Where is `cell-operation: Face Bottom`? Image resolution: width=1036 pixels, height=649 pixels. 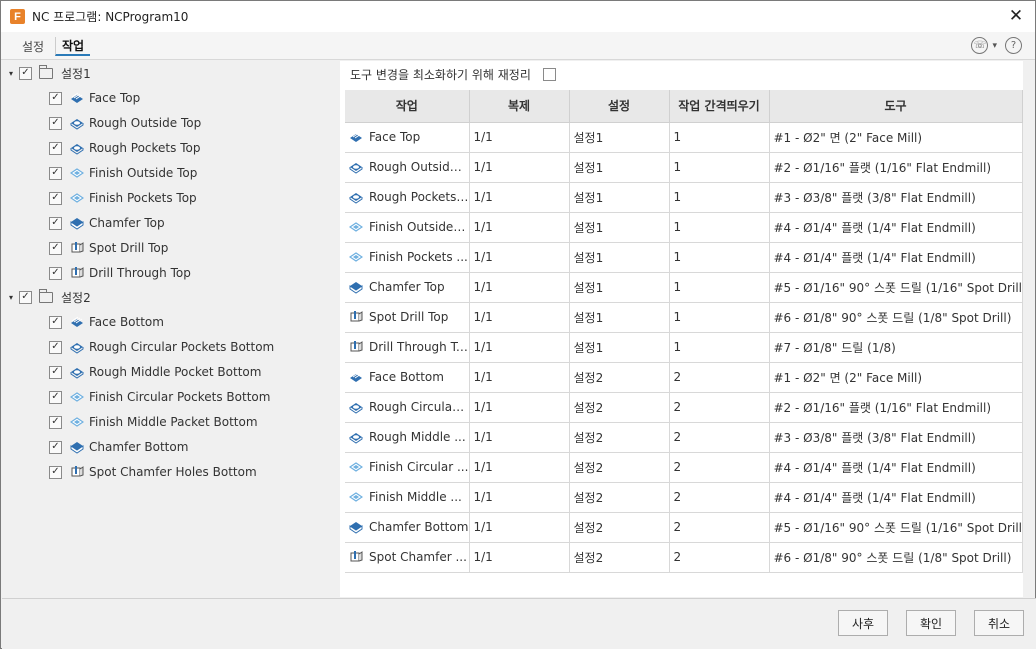 cell-operation: Face Bottom is located at coordinates (407, 377).